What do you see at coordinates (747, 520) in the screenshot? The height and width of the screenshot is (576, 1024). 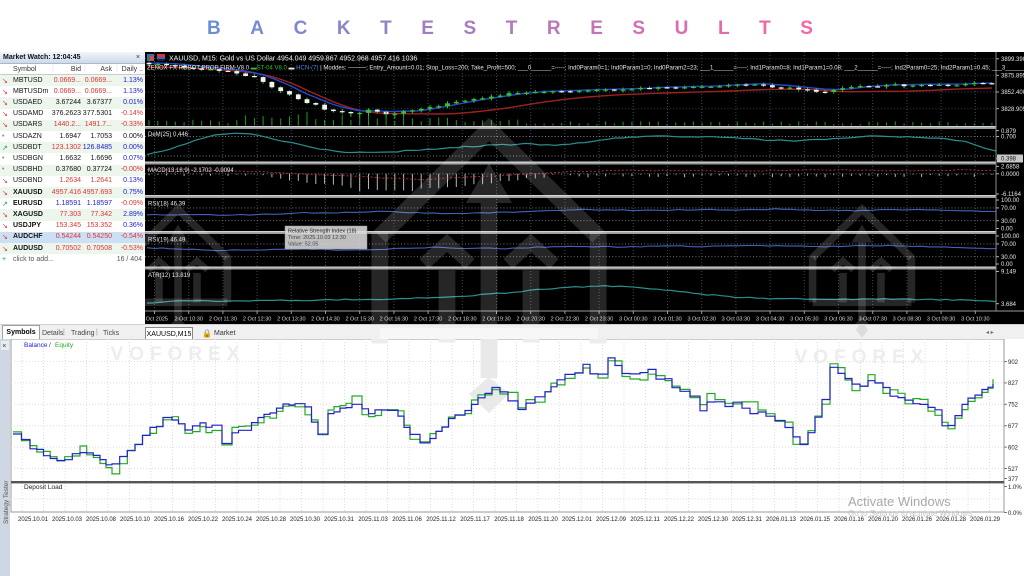 I see `svg-text: 2025.12.31` at bounding box center [747, 520].